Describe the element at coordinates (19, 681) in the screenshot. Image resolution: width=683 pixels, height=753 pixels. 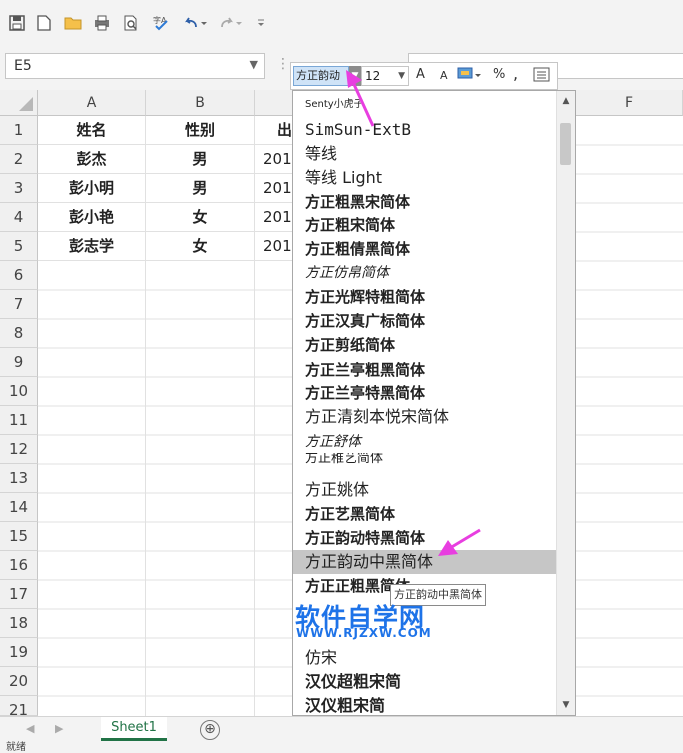
I see `row-header: 20` at that location.